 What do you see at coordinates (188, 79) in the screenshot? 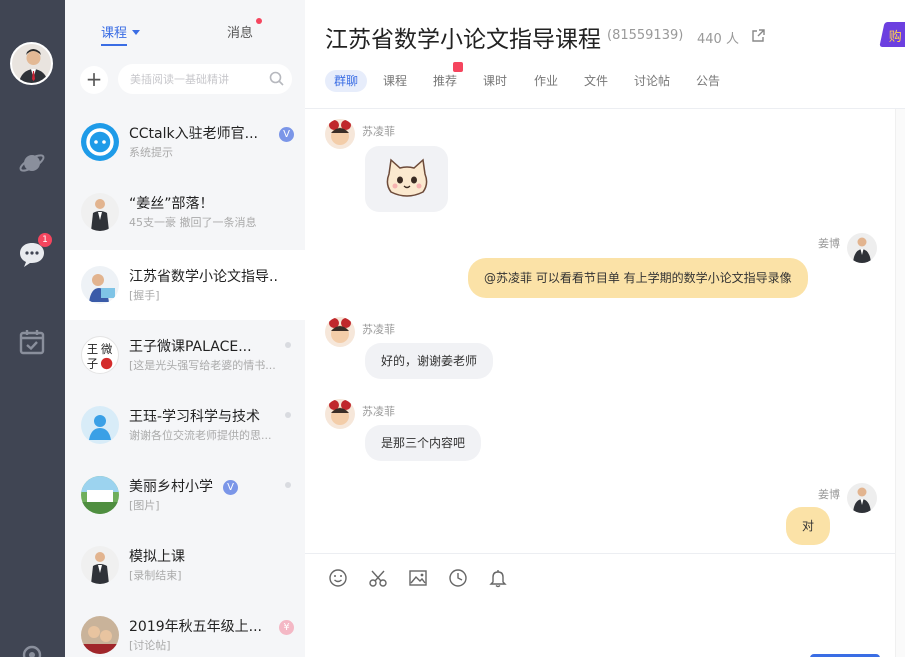
I see `search-input` at bounding box center [188, 79].